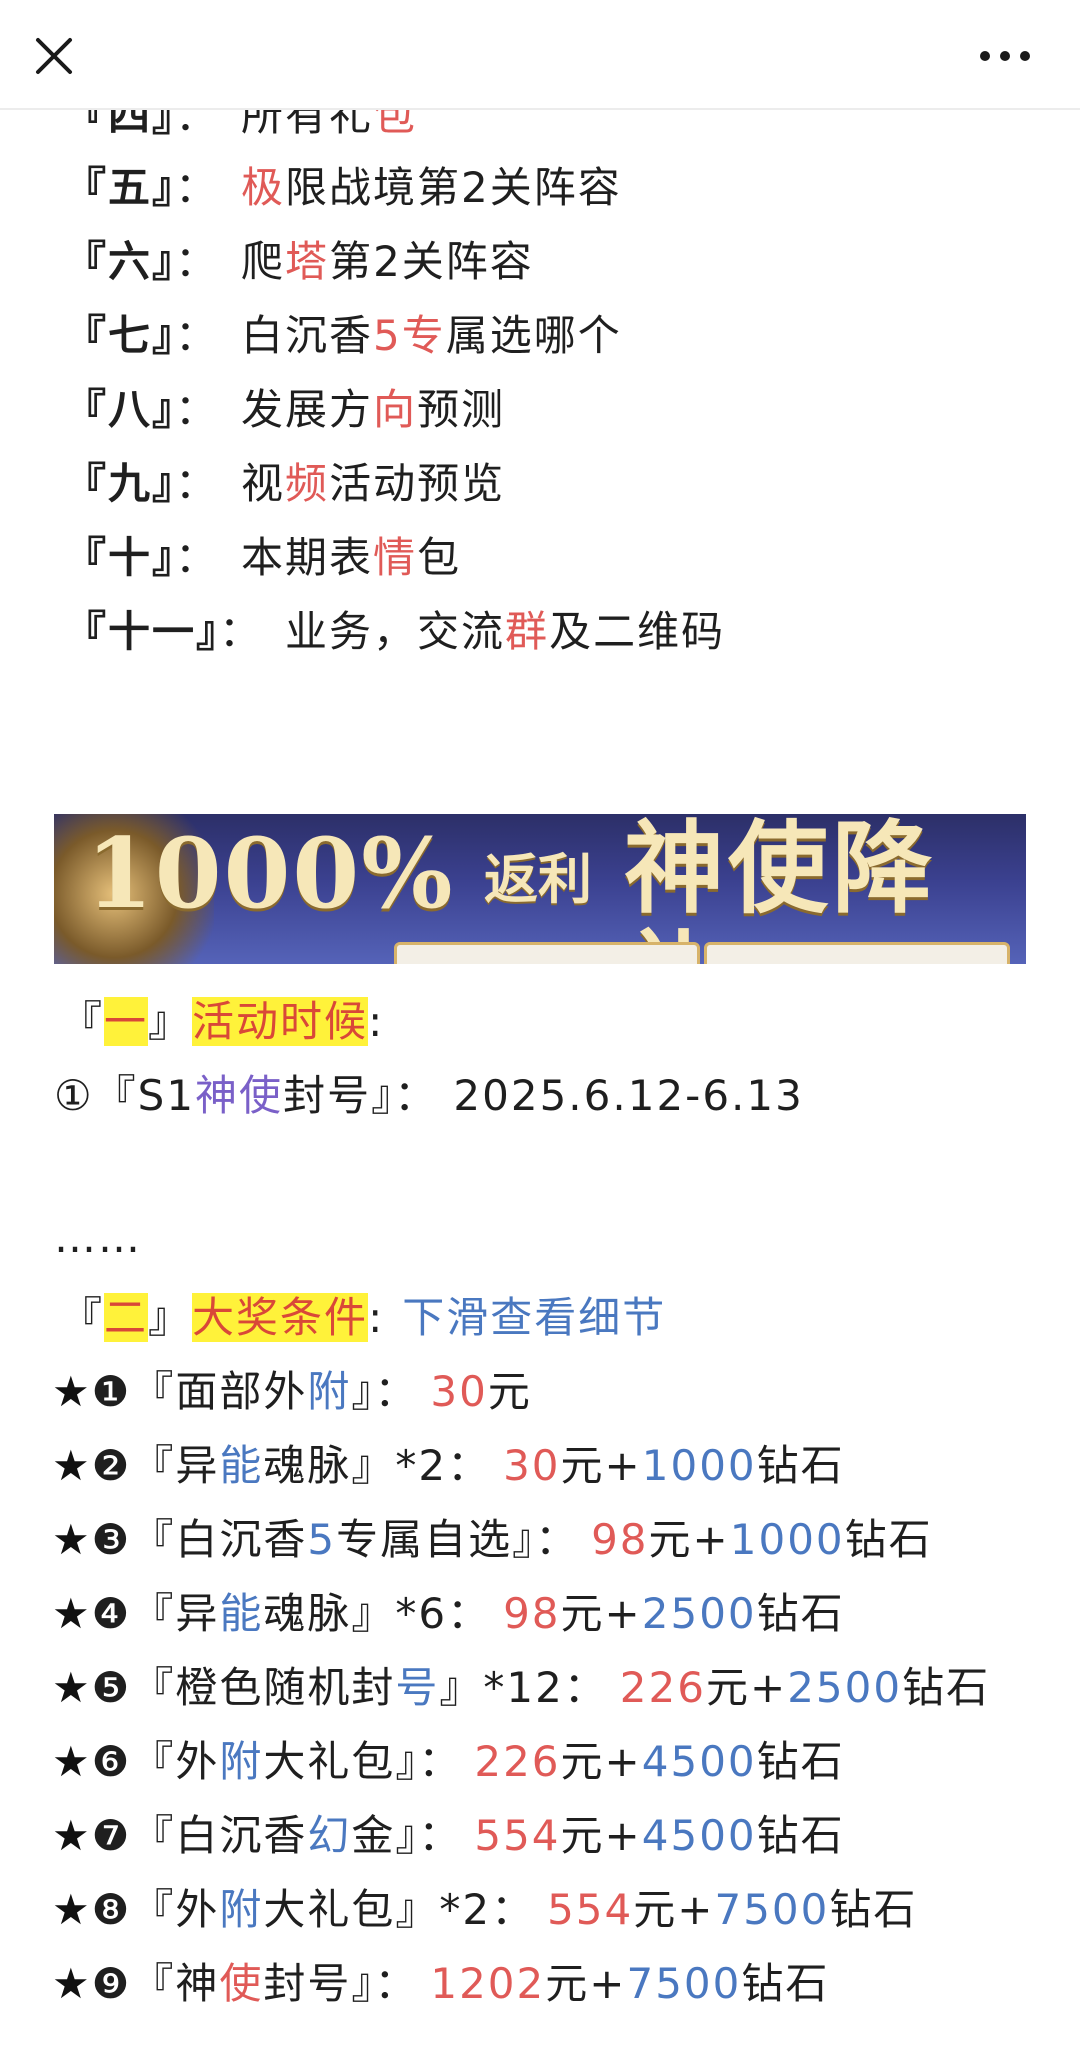  What do you see at coordinates (120, 483) in the screenshot?
I see `toc-number: 『九』` at bounding box center [120, 483].